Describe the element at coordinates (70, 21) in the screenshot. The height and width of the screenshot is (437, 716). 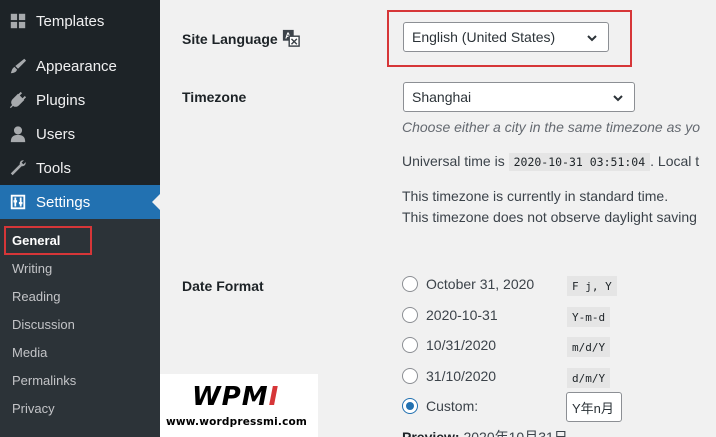
I see `menu-label: Templates` at that location.